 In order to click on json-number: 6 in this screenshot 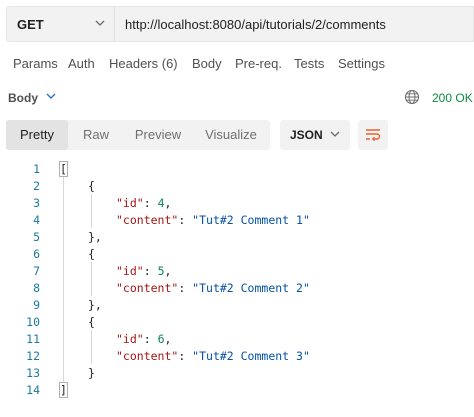, I will do `click(161, 339)`.